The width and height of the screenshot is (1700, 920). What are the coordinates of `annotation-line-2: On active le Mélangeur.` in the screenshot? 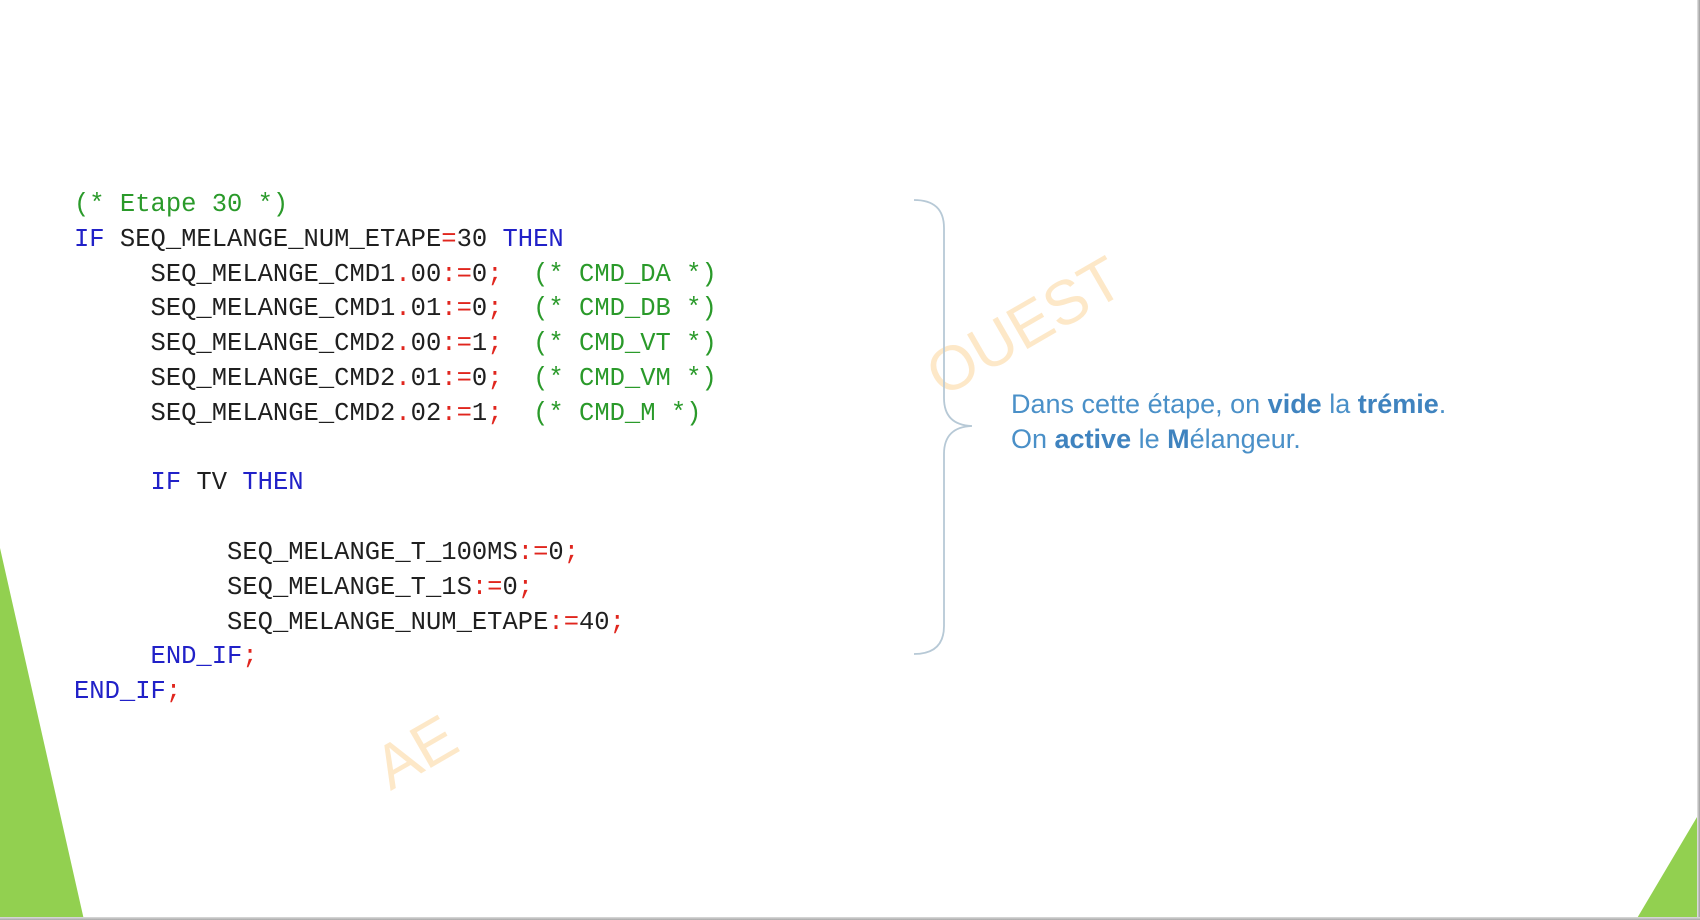 It's located at (1228, 439).